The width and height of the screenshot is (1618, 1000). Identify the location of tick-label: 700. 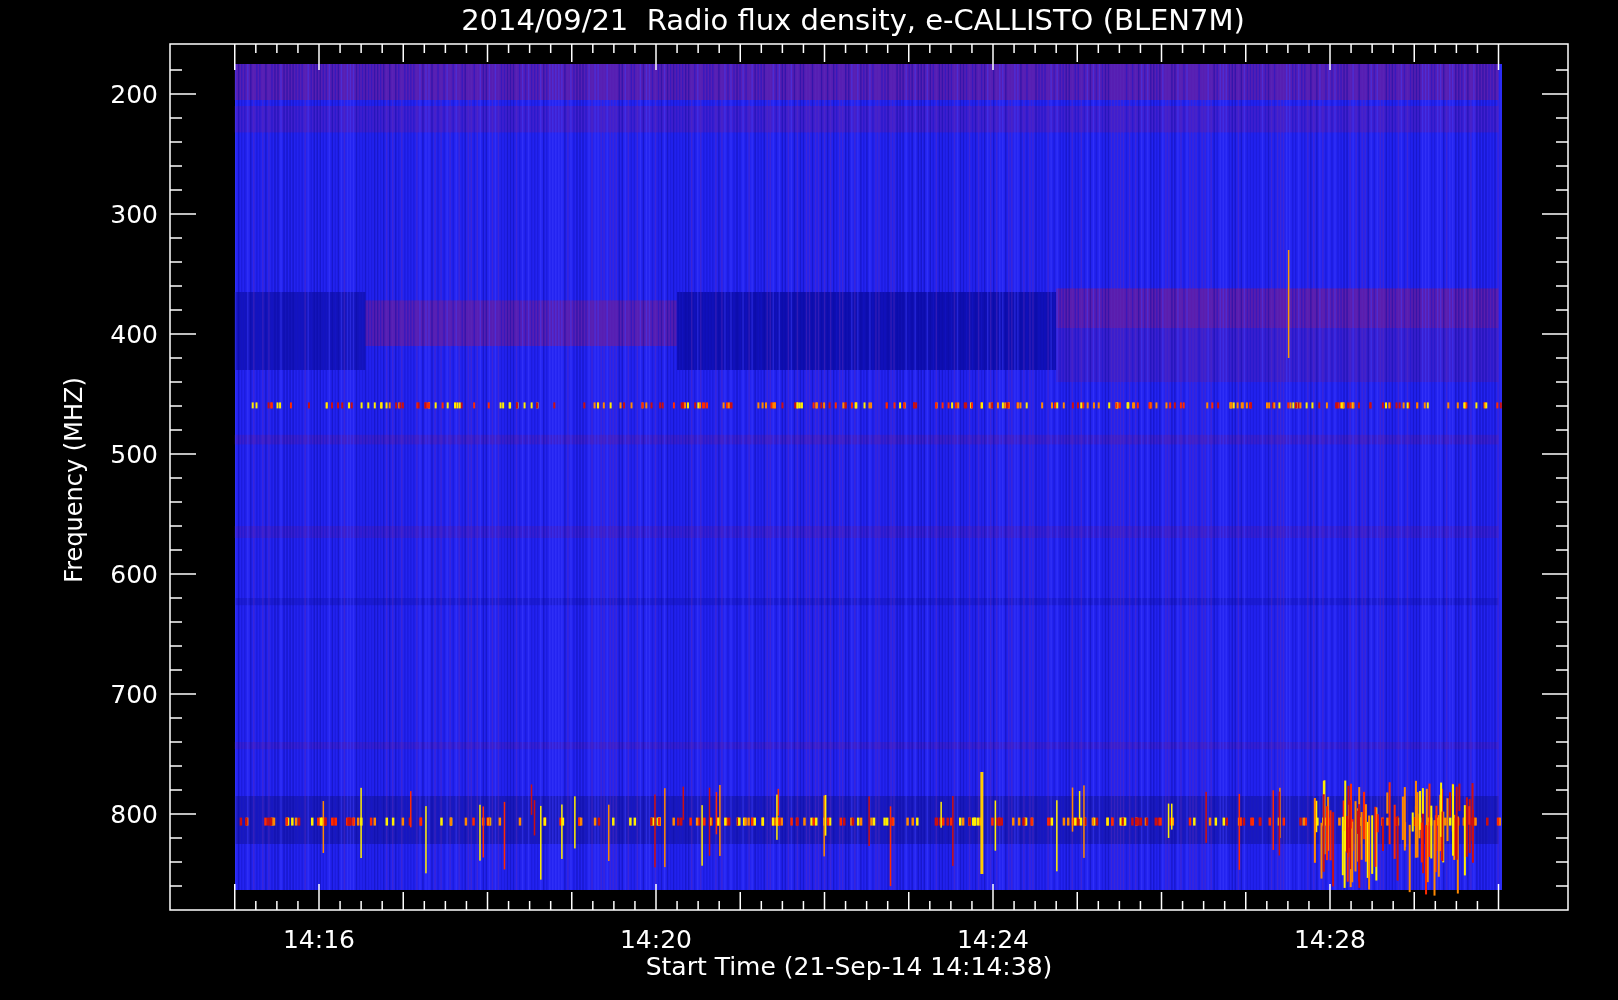
(134, 694).